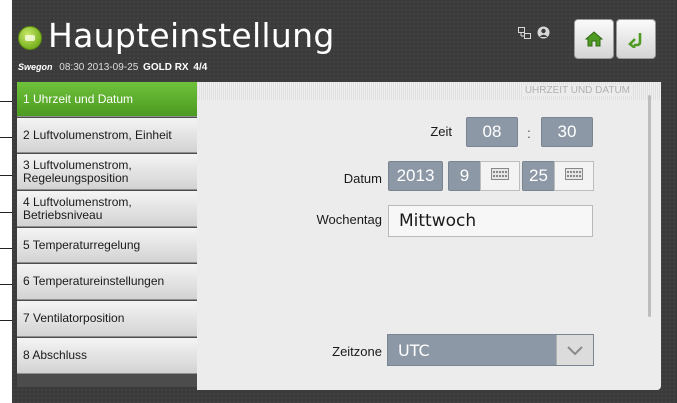 Image resolution: width=677 pixels, height=403 pixels. What do you see at coordinates (99, 67) in the screenshot?
I see `datetime-text: 08:30 2013-09-25` at bounding box center [99, 67].